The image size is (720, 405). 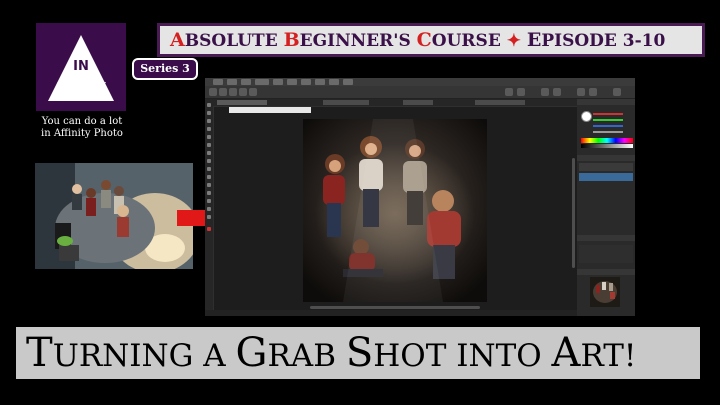 I want to click on color-picker-swatch, so click(x=586, y=116).